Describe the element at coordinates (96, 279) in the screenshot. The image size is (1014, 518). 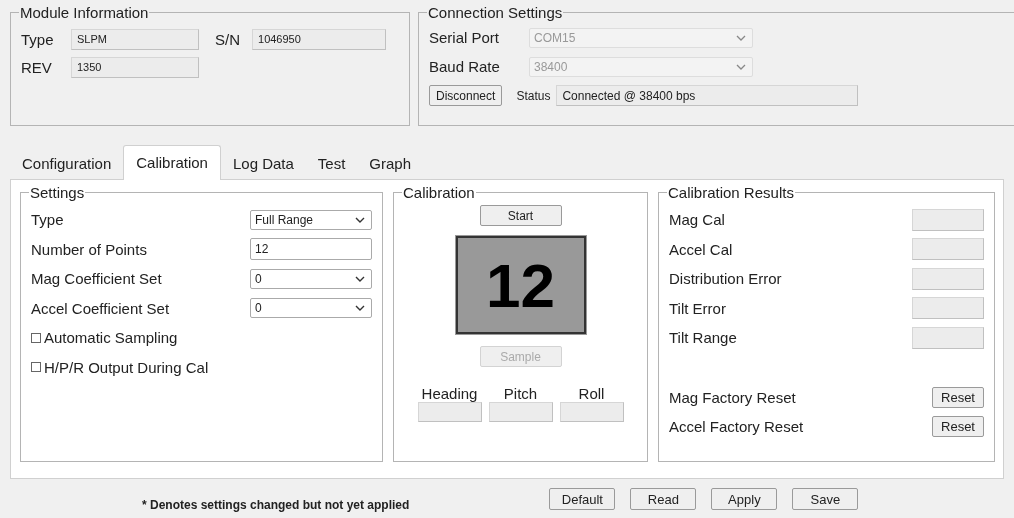
I see `setting-label: Mag Coefficient Set` at that location.